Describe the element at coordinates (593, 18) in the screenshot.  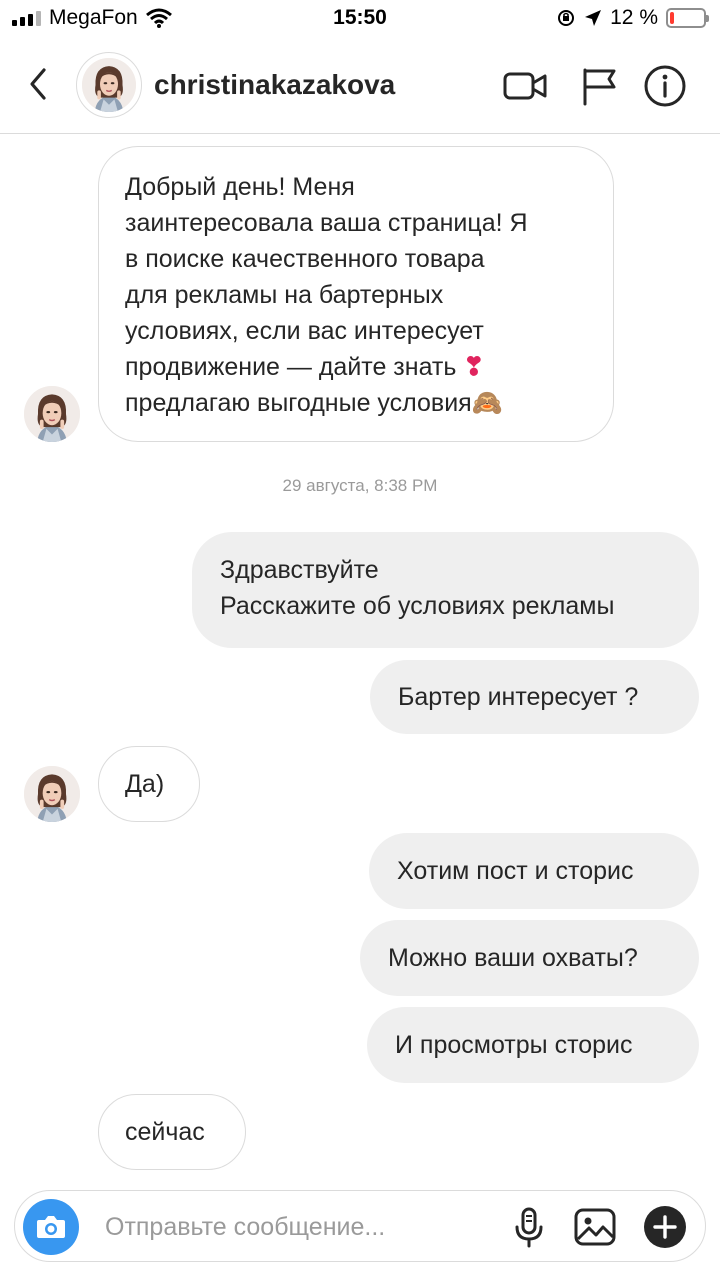
I see `location-icon` at that location.